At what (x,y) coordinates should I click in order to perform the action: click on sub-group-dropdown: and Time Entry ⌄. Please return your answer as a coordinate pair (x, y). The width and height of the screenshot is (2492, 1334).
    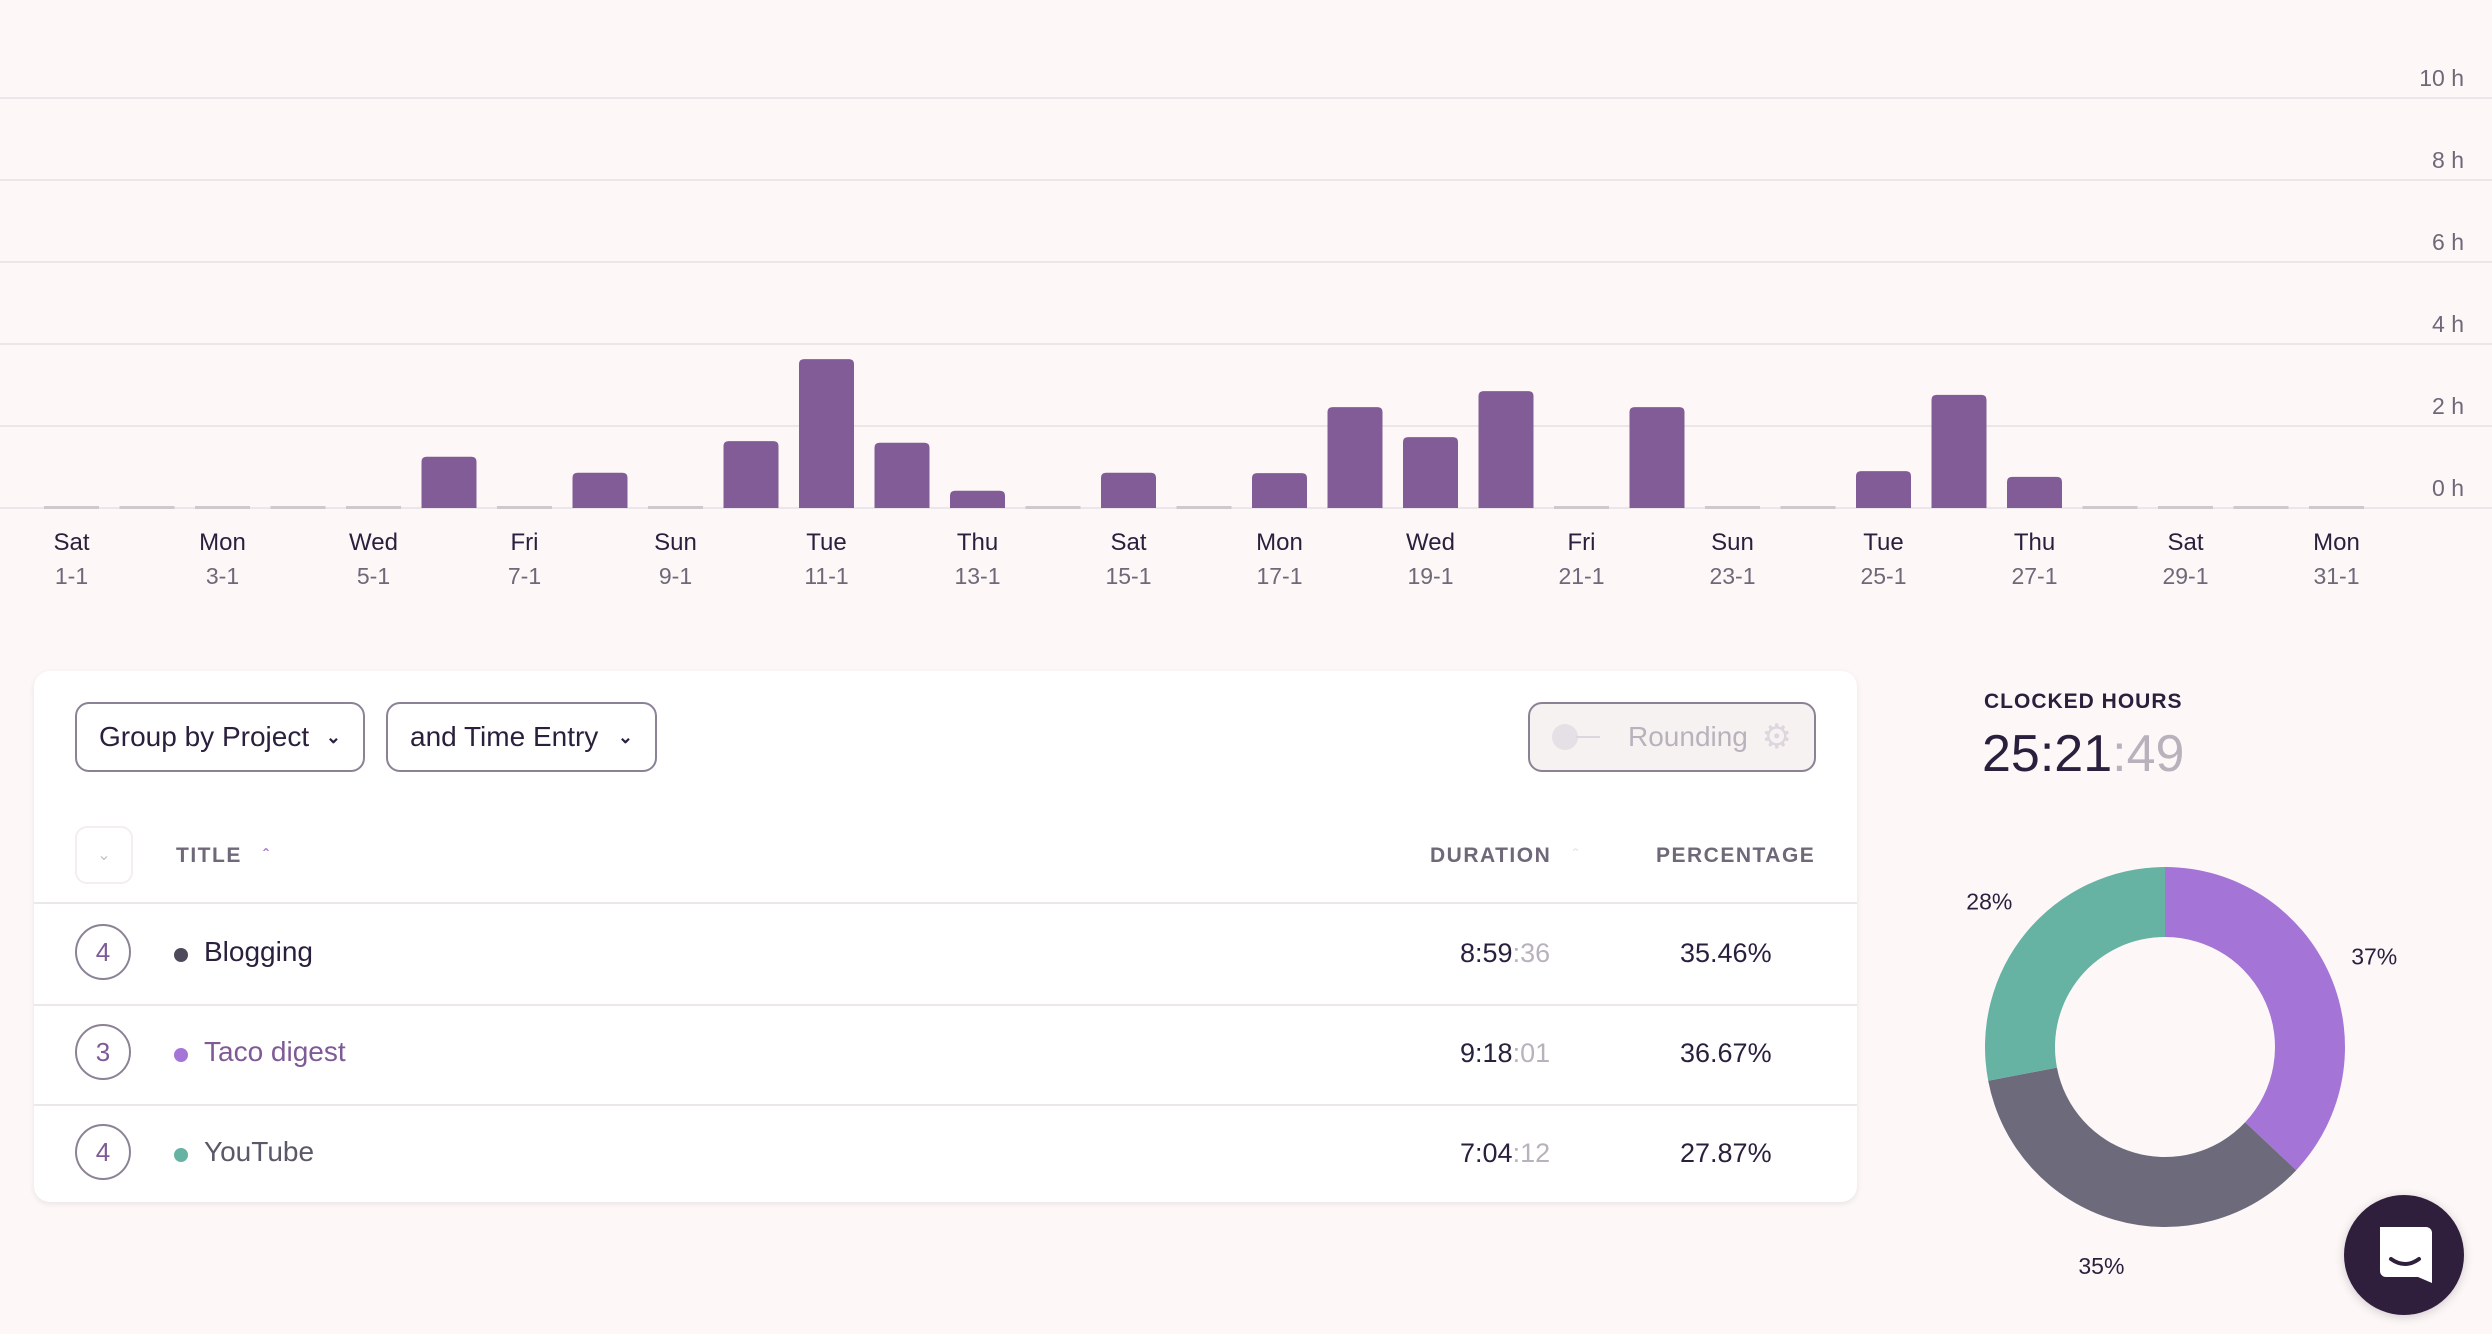
    Looking at the image, I should click on (521, 737).